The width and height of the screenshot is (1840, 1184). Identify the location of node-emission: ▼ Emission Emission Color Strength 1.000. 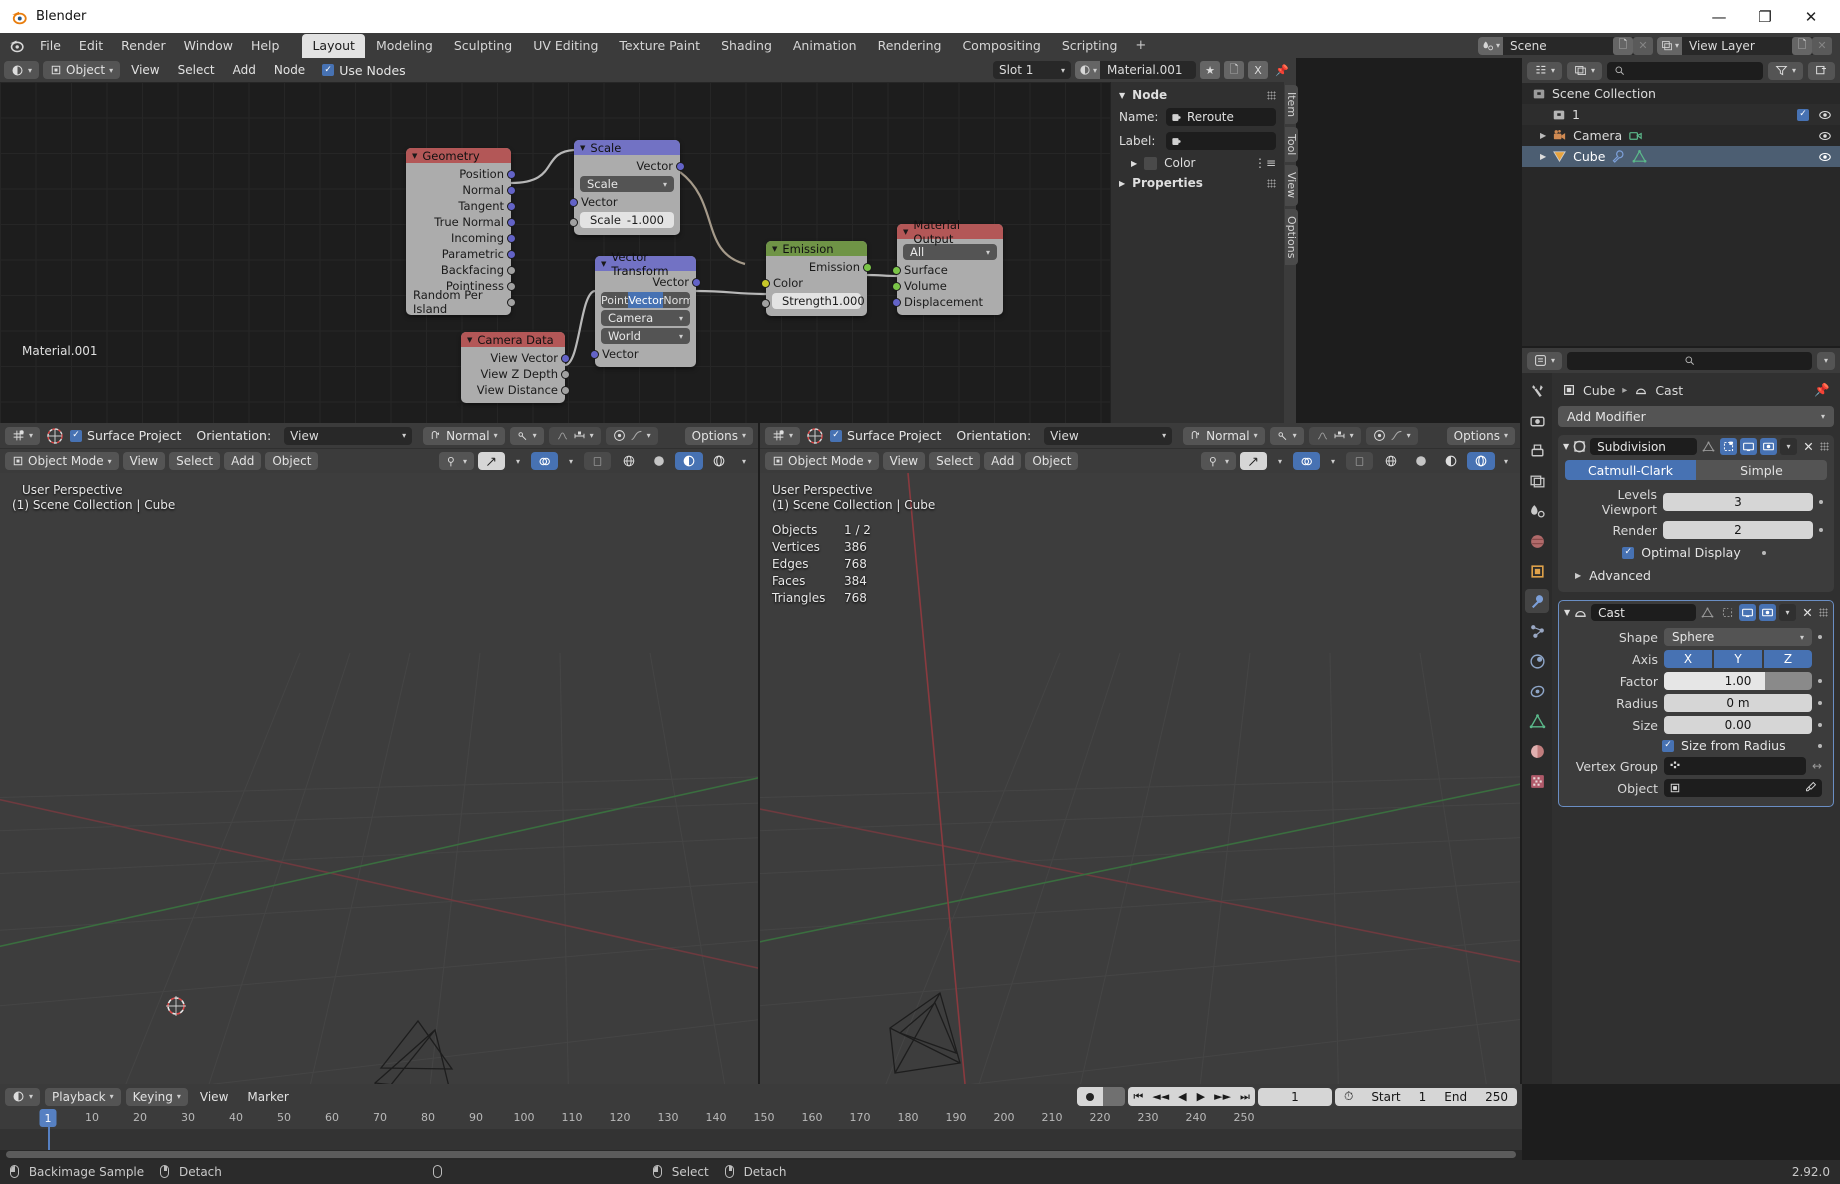
(816, 278).